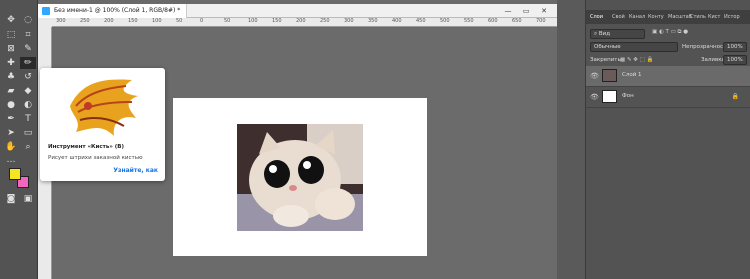  Describe the element at coordinates (95, 158) in the screenshot. I see `tooltip-description: Рисует штрихи заказной кистью` at that location.